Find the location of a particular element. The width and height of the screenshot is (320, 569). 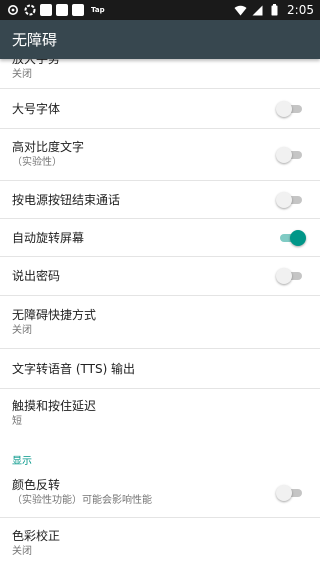

setting-touch-hold-delay: 触摸和按住延迟 短 is located at coordinates (160, 413).